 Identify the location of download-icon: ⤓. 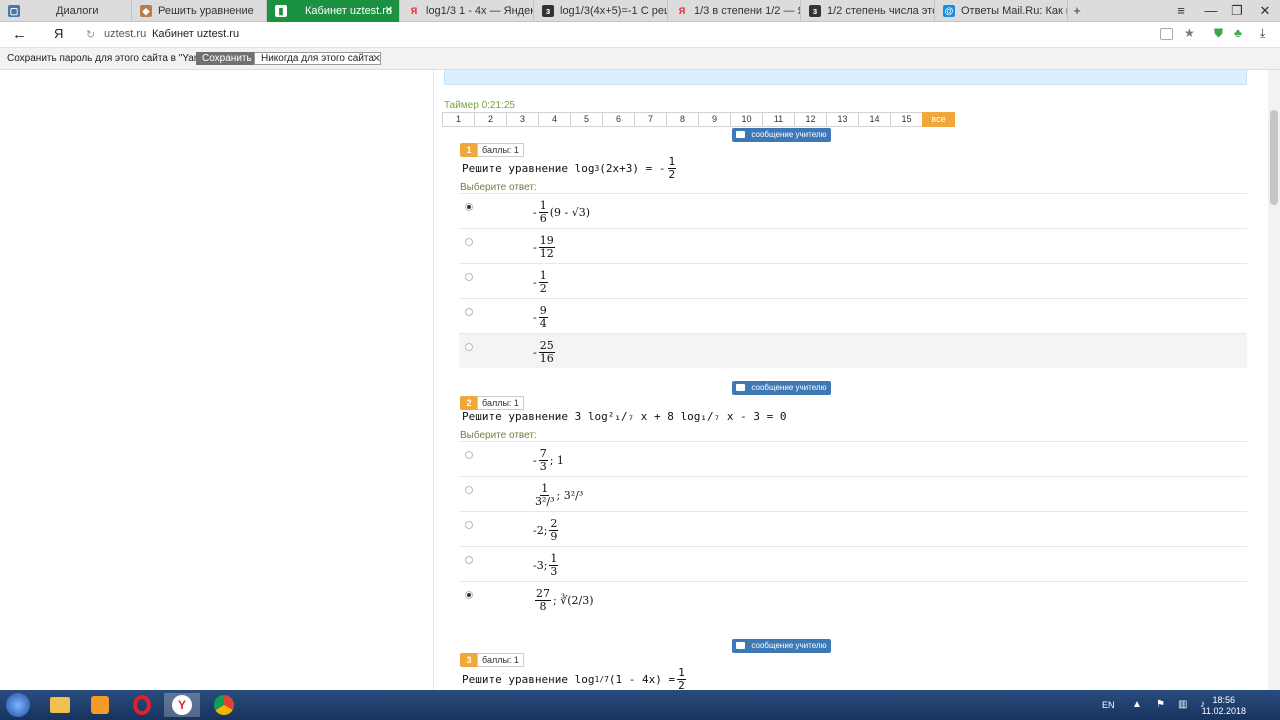
(1262, 33).